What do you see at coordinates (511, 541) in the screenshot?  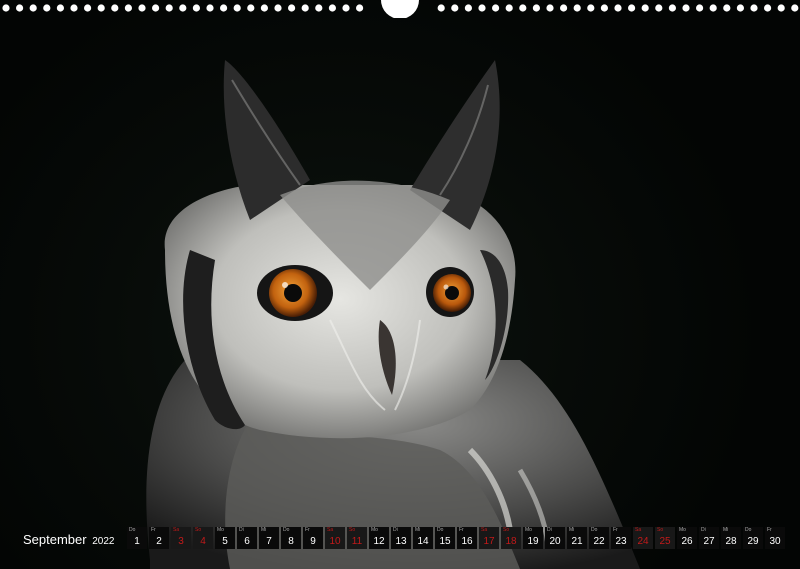 I see `day-number: 18` at bounding box center [511, 541].